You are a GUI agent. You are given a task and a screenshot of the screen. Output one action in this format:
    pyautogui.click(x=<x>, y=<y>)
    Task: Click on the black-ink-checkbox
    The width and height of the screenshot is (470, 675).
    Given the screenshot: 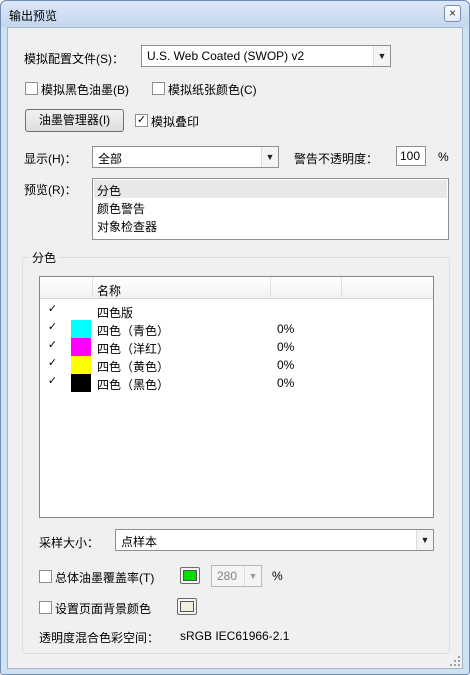 What is the action you would take?
    pyautogui.click(x=31, y=88)
    